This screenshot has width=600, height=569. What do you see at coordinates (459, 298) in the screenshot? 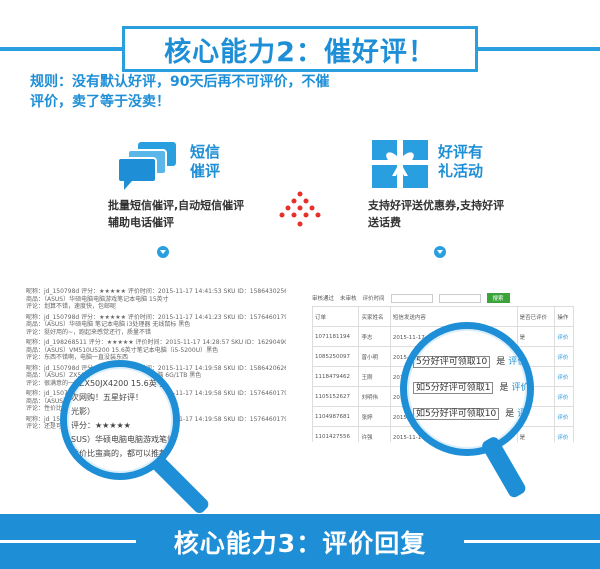
I see `date-to-input` at bounding box center [459, 298].